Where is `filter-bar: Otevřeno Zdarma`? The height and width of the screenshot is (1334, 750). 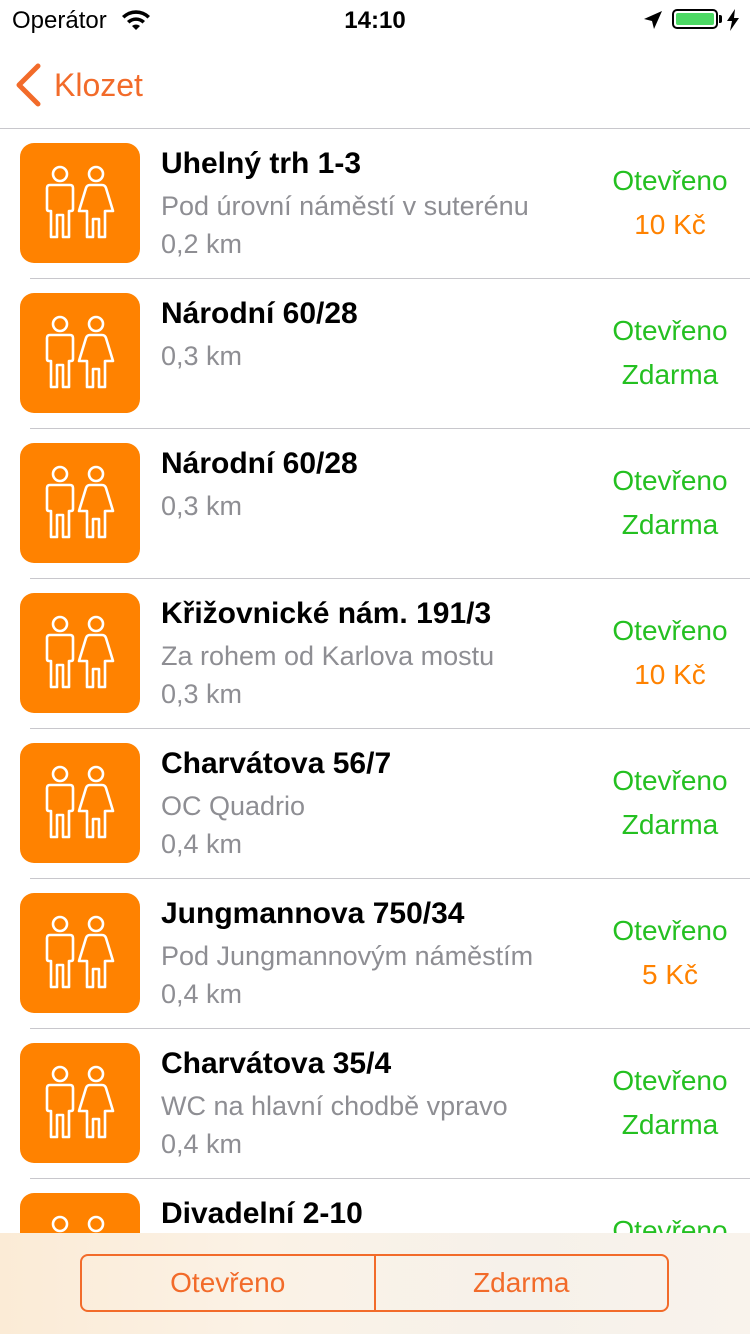
filter-bar: Otevřeno Zdarma is located at coordinates (375, 1283).